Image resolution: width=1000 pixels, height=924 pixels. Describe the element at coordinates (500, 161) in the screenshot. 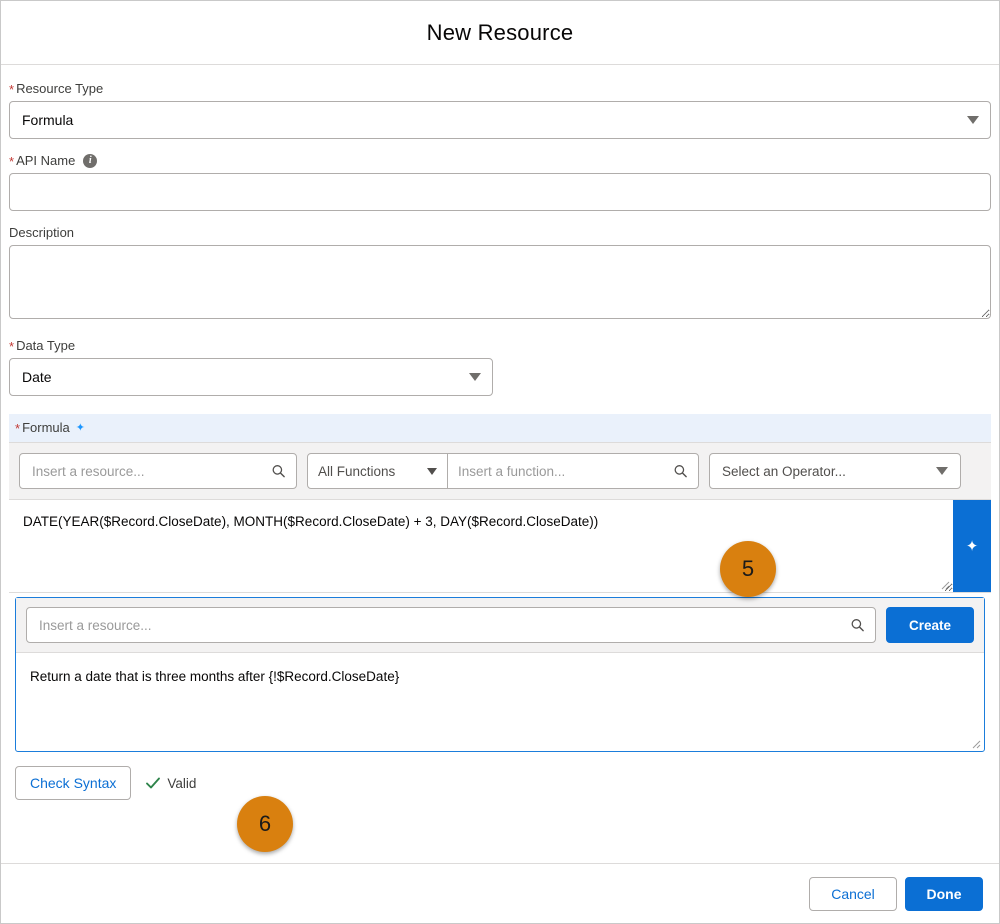

I see `api-name-label: * API Name i` at that location.